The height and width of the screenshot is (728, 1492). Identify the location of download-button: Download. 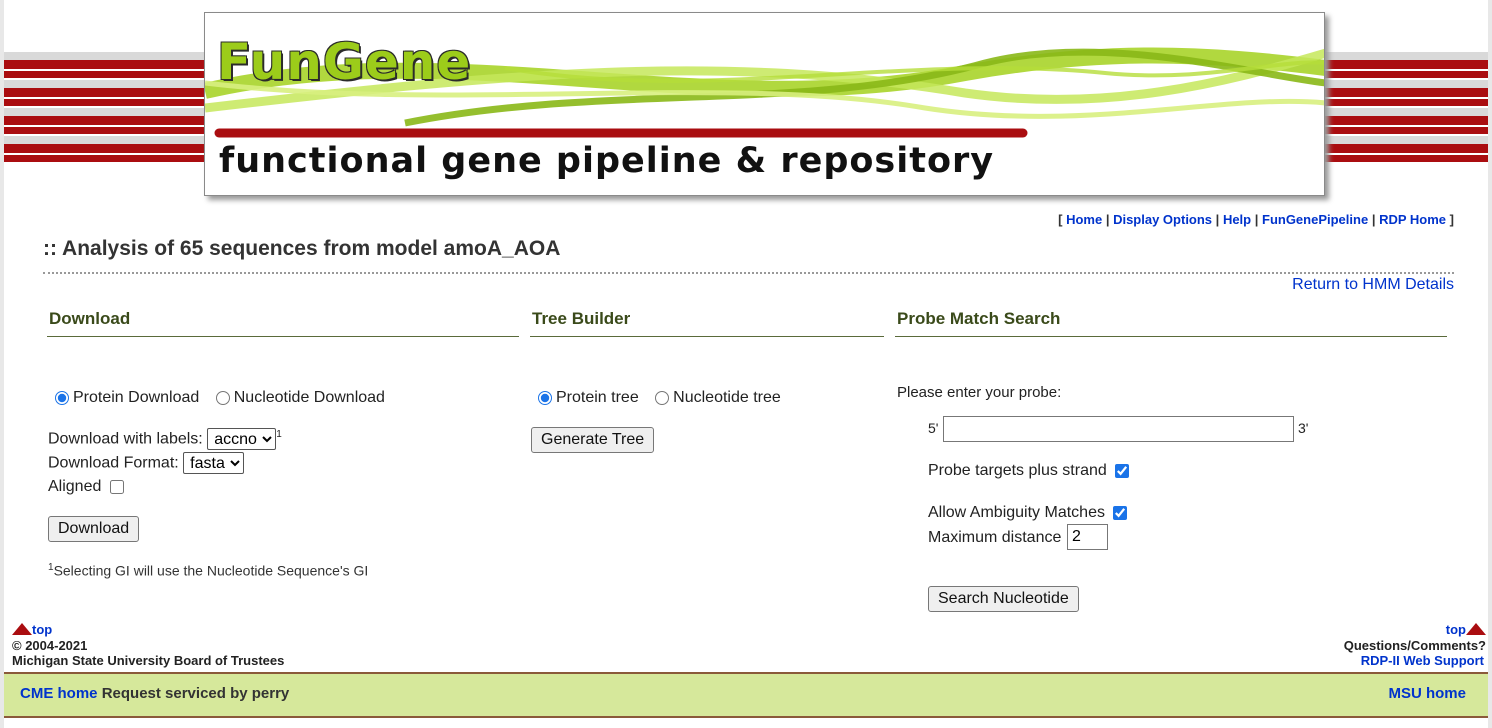
(94, 529).